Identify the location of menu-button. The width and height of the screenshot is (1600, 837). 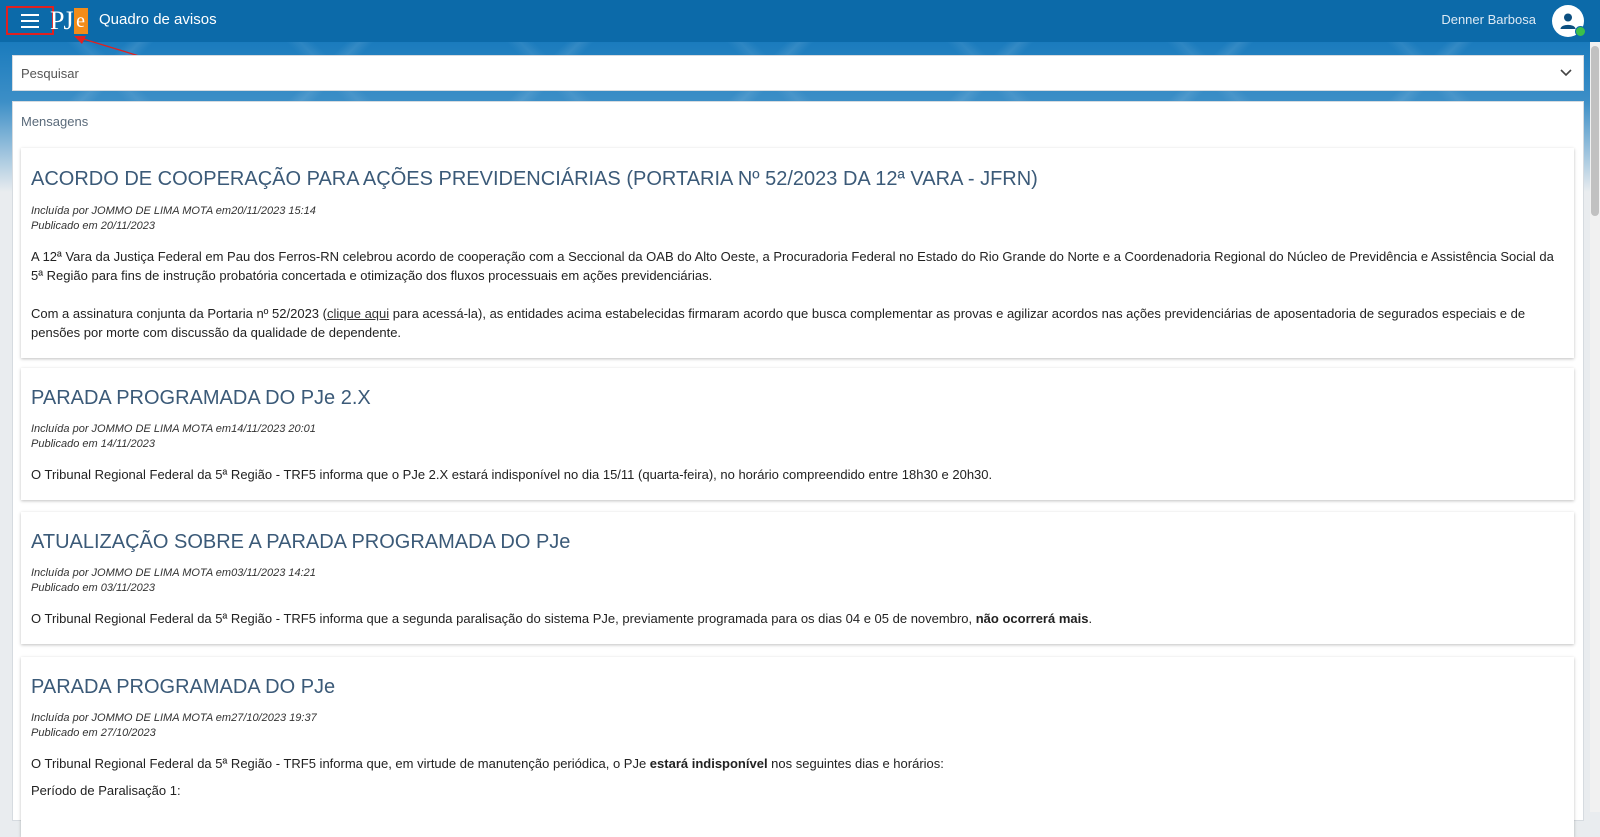
(30, 20).